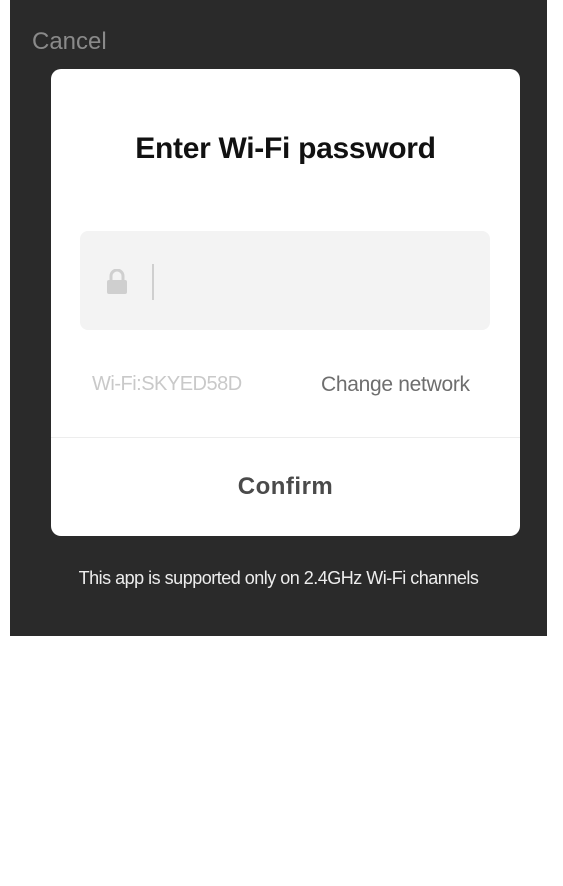 The height and width of the screenshot is (886, 563). Describe the element at coordinates (69, 42) in the screenshot. I see `cancel-button: Cancel` at that location.